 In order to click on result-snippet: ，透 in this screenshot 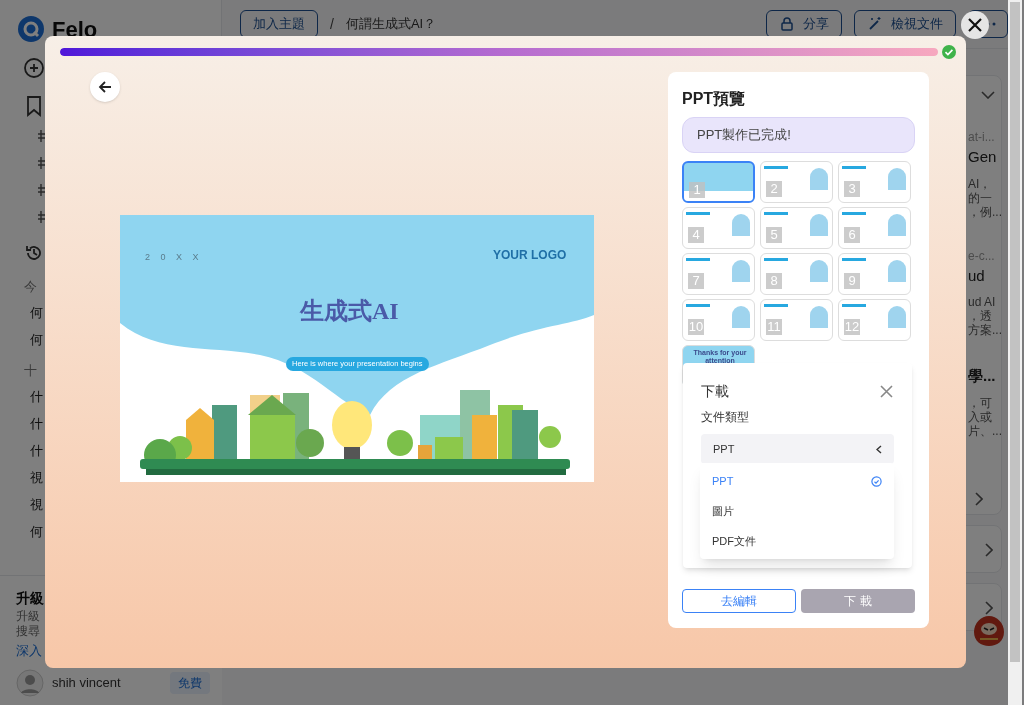, I will do `click(980, 316)`.